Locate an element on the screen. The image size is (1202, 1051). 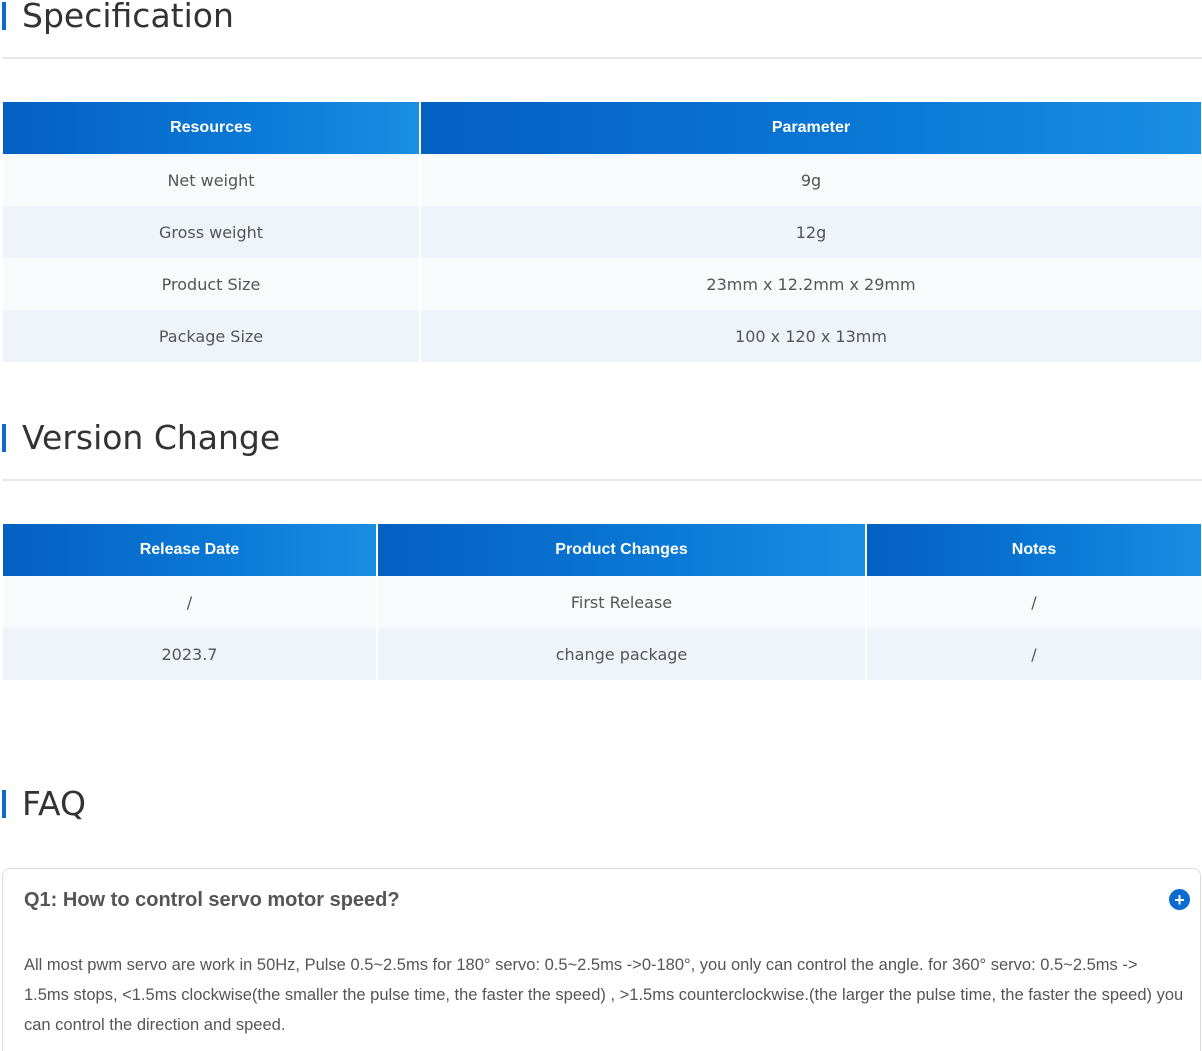
table-row: Package Size 100 x 120 x 13mm is located at coordinates (602, 336).